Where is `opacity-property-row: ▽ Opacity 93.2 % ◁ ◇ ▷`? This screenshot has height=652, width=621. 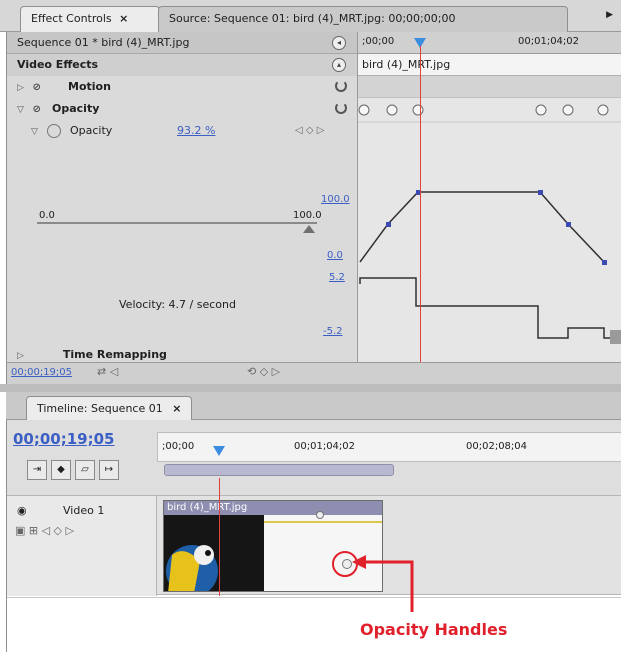
opacity-property-row: ▽ Opacity 93.2 % ◁ ◇ ▷ is located at coordinates (182, 131).